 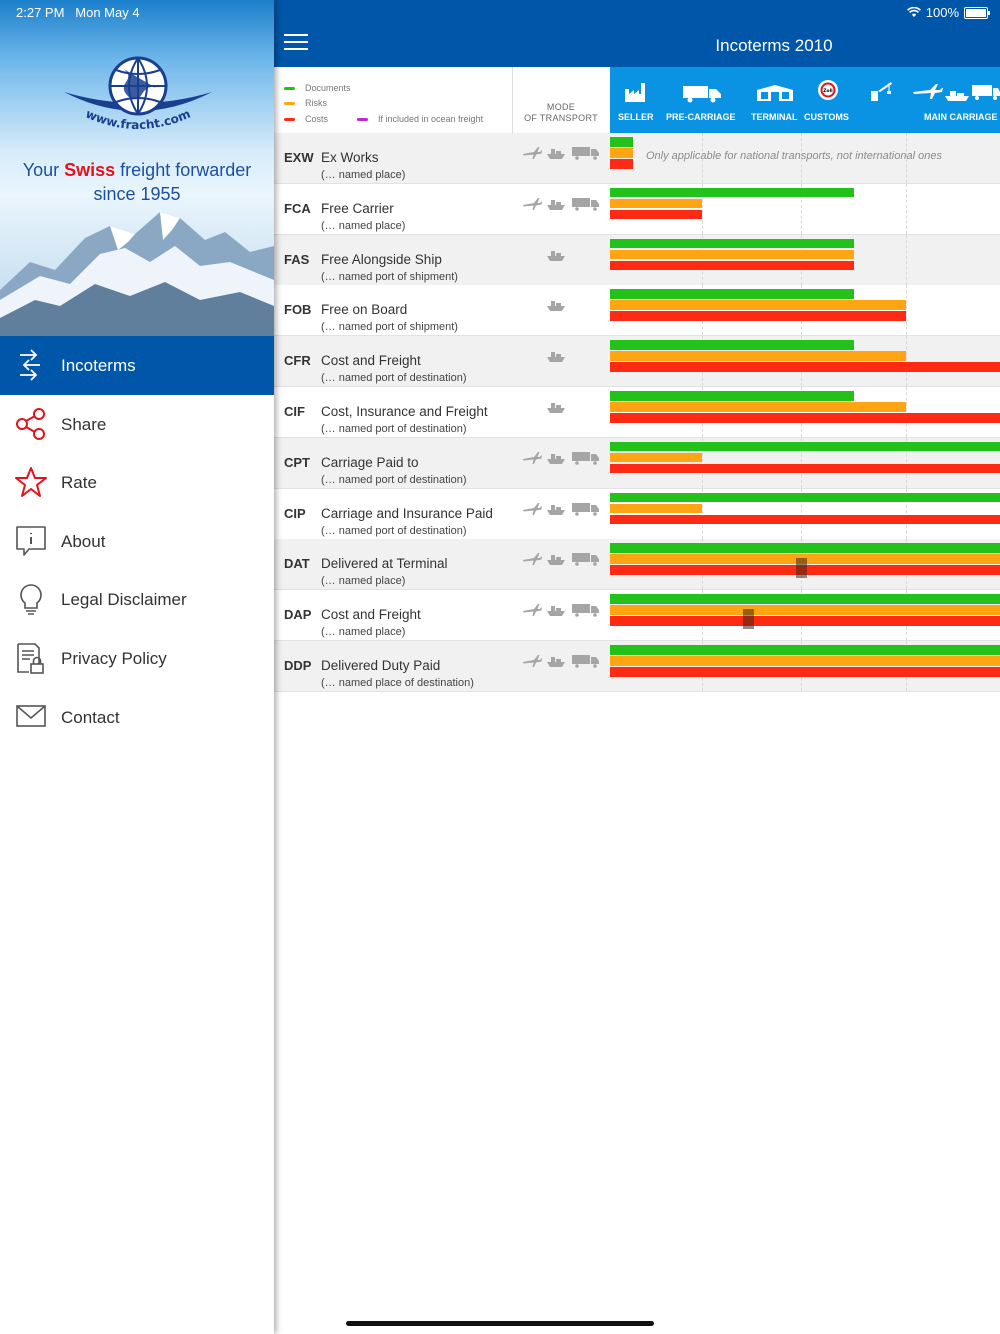 I want to click on document-lock-icon, so click(x=30, y=658).